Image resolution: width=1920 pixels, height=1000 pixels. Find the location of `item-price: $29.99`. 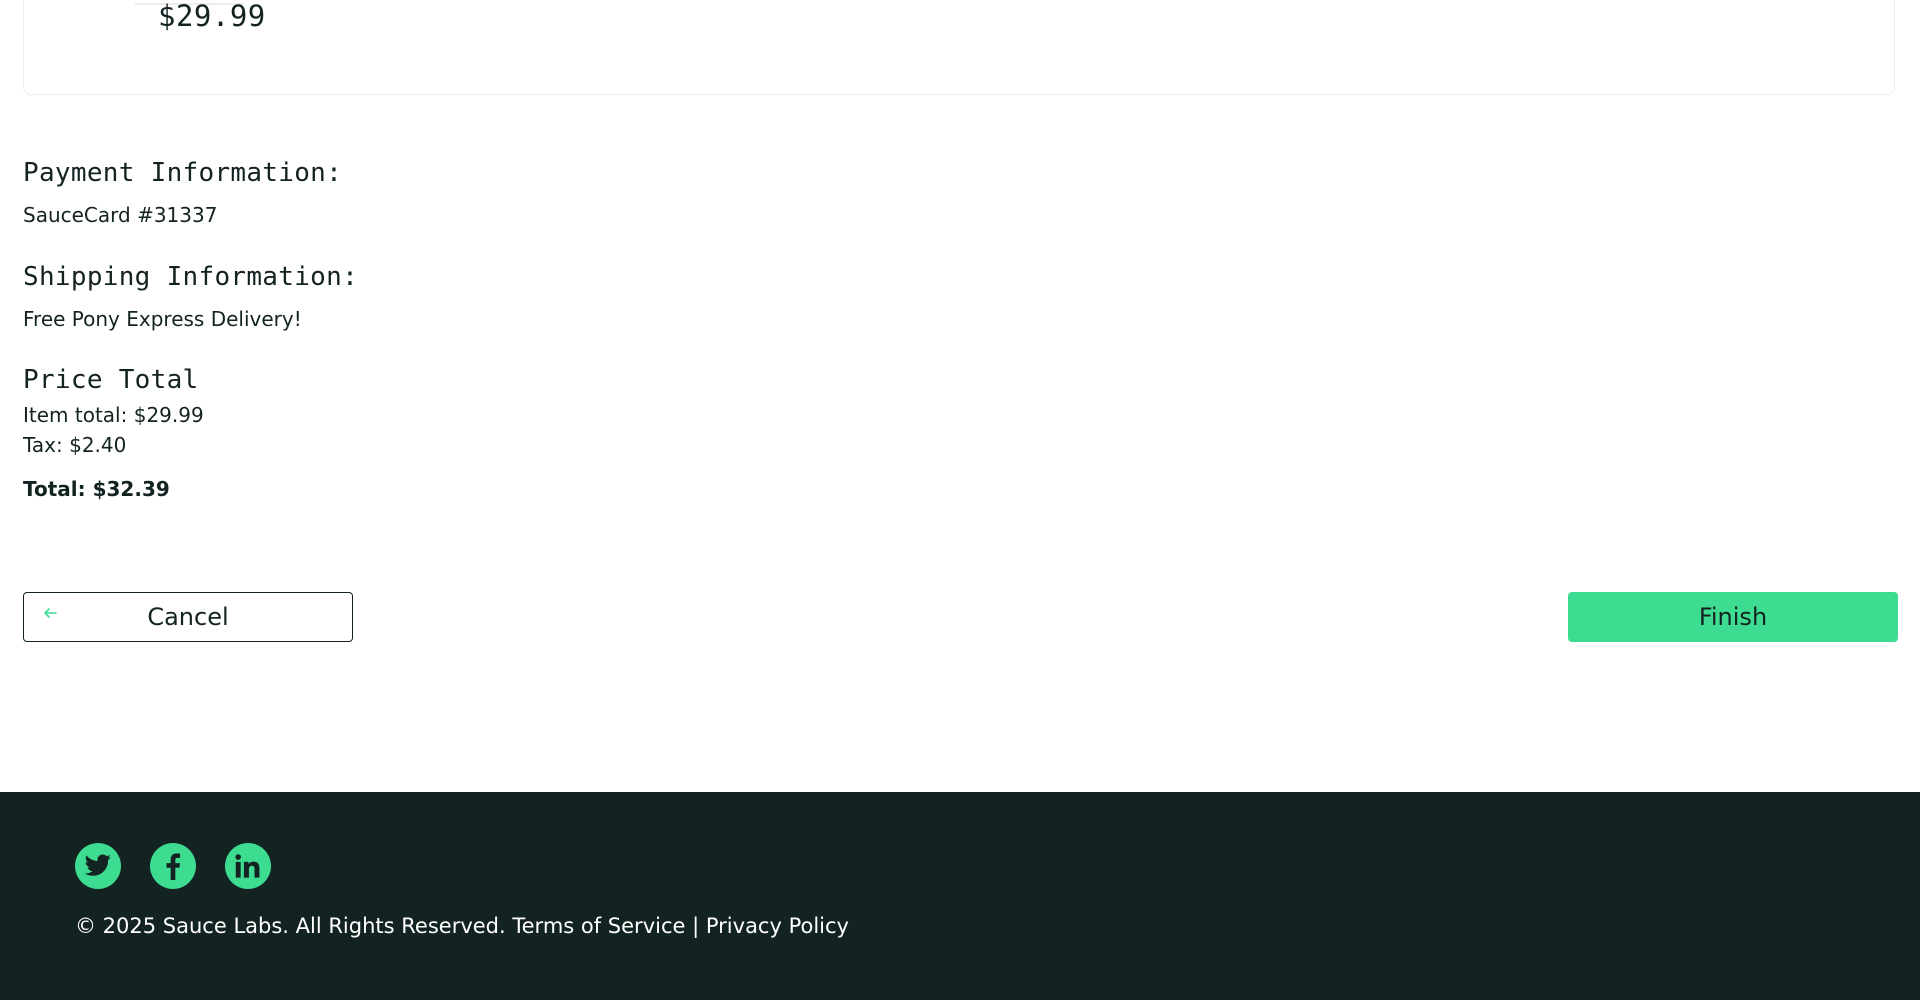

item-price: $29.99 is located at coordinates (212, 16).